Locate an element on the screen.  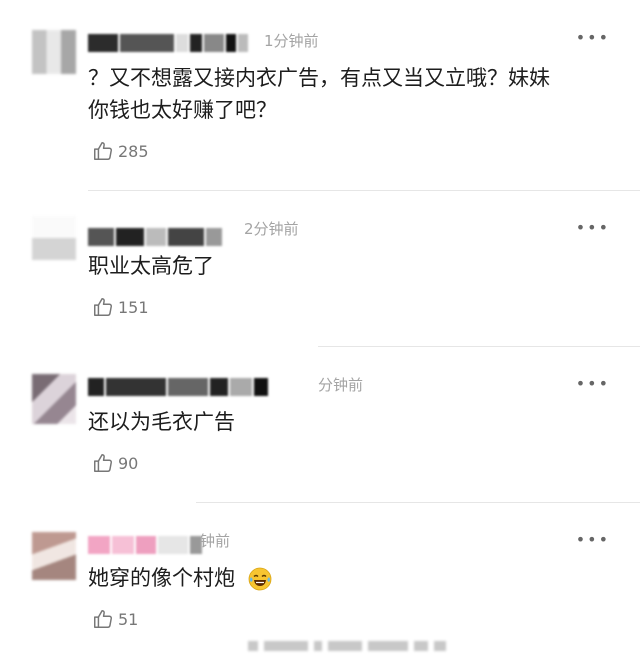
comment-text: ？又不想露又接内衣广告，有点又当又立哦？妹妹 你钱也太好赚了吧？ is located at coordinates (353, 94).